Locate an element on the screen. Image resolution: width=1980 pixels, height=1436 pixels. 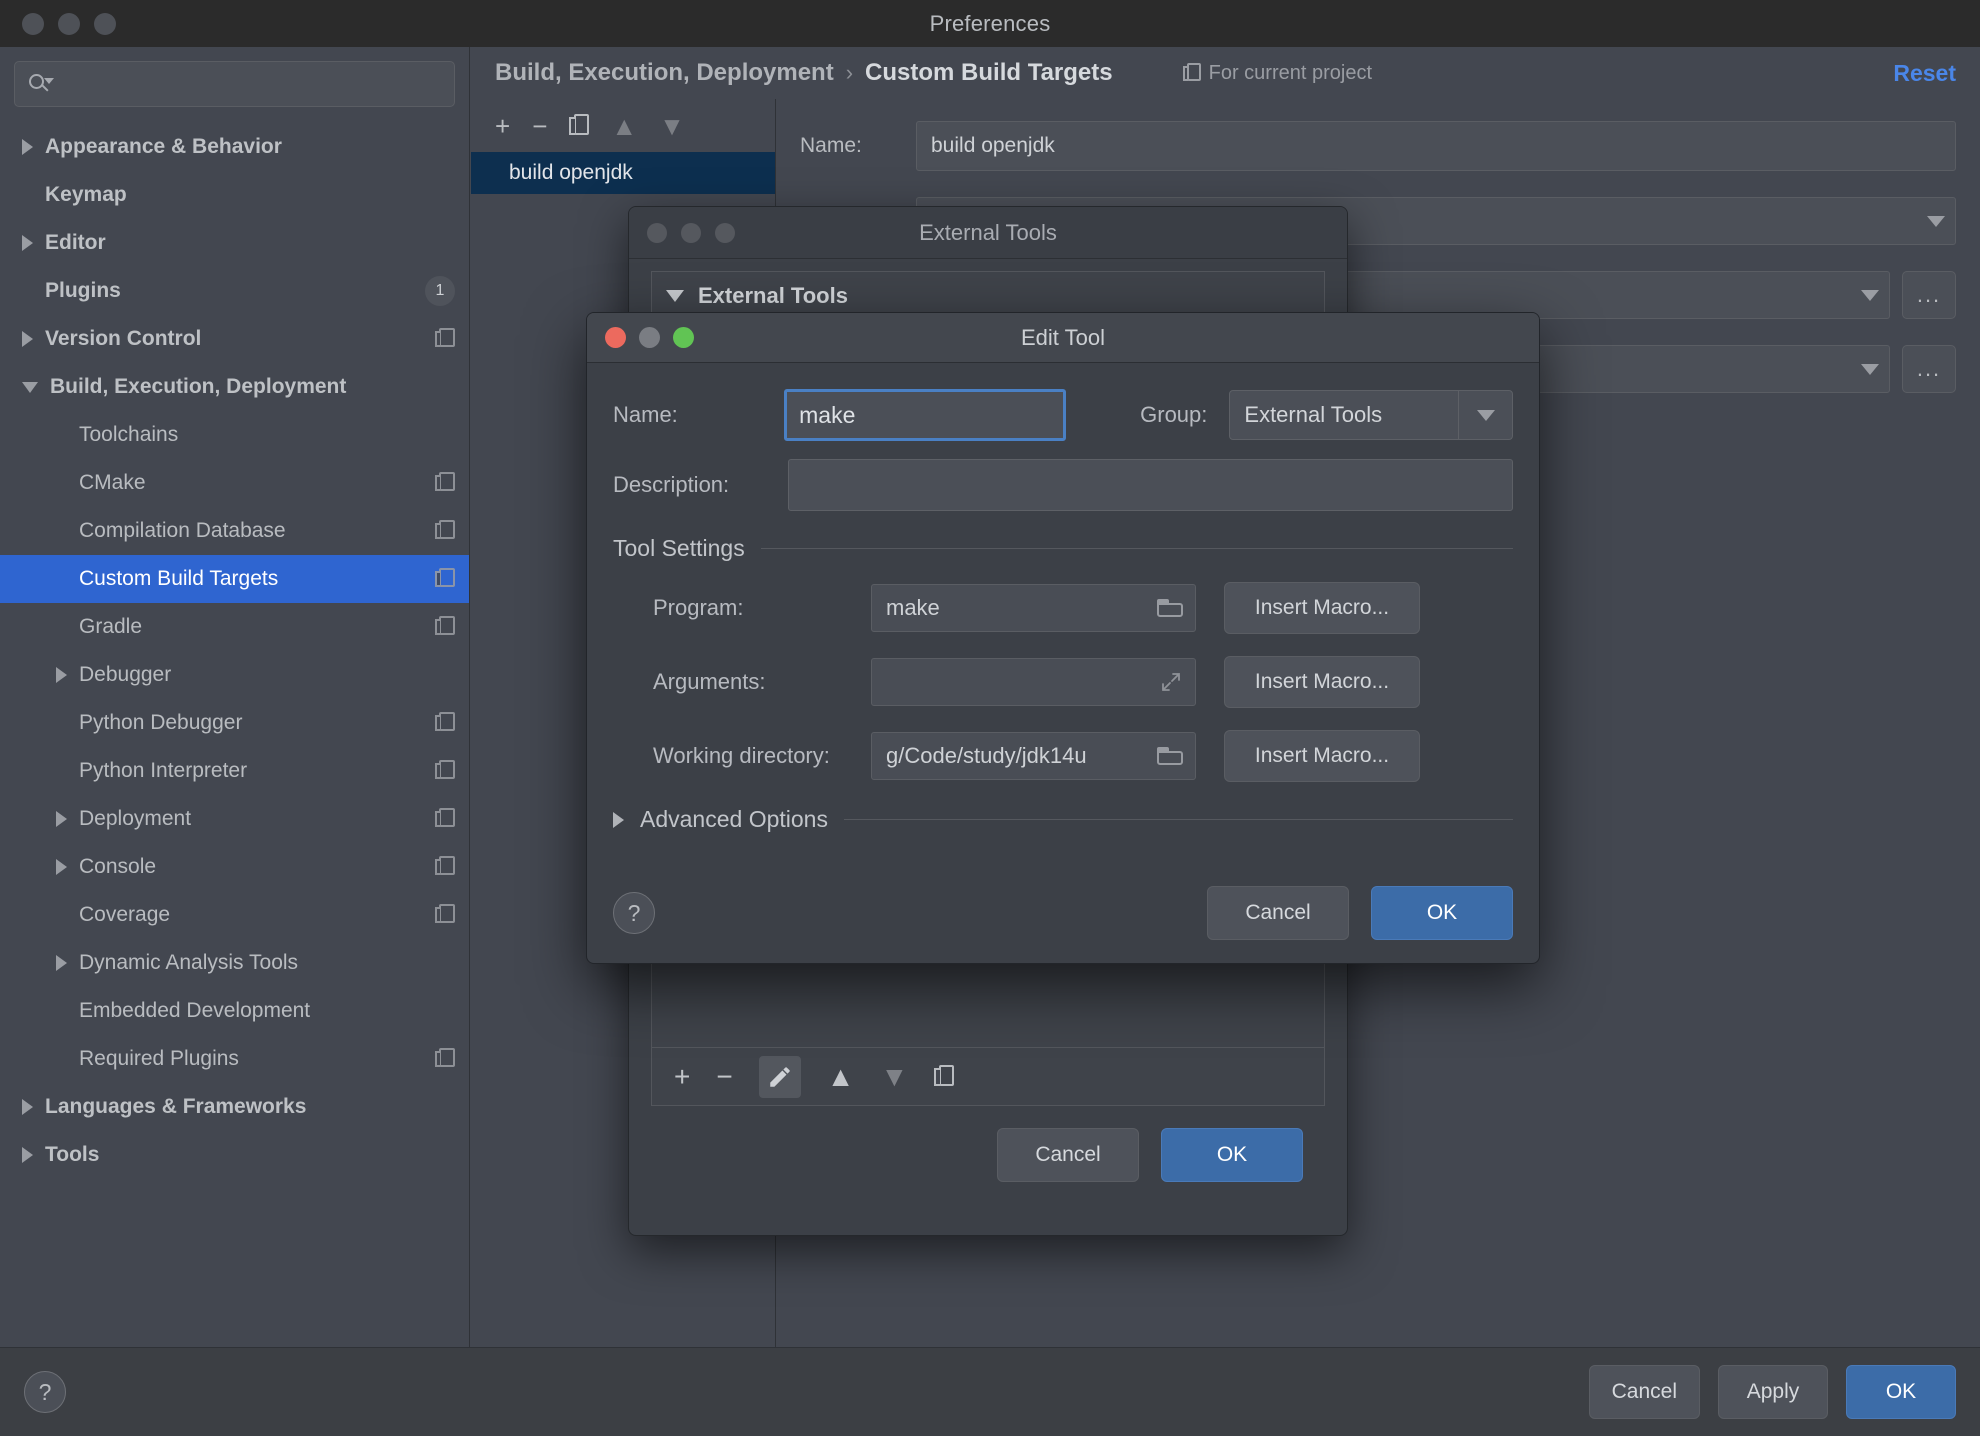
sidebar-item-label: CMake is located at coordinates (112, 482).